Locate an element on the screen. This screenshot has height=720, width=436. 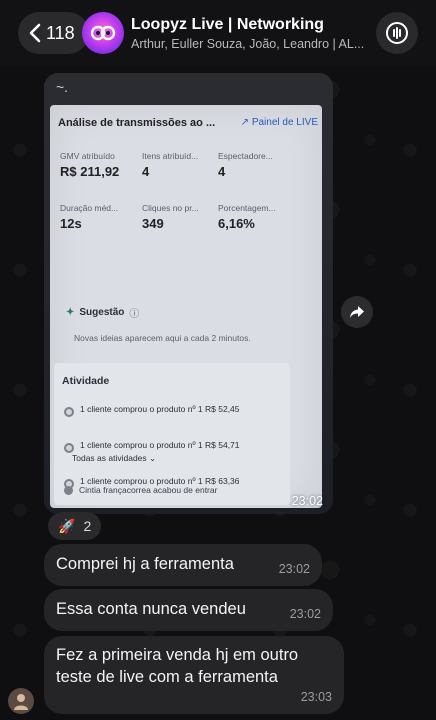
message-text: Comprei hj a ferramenta is located at coordinates (145, 564).